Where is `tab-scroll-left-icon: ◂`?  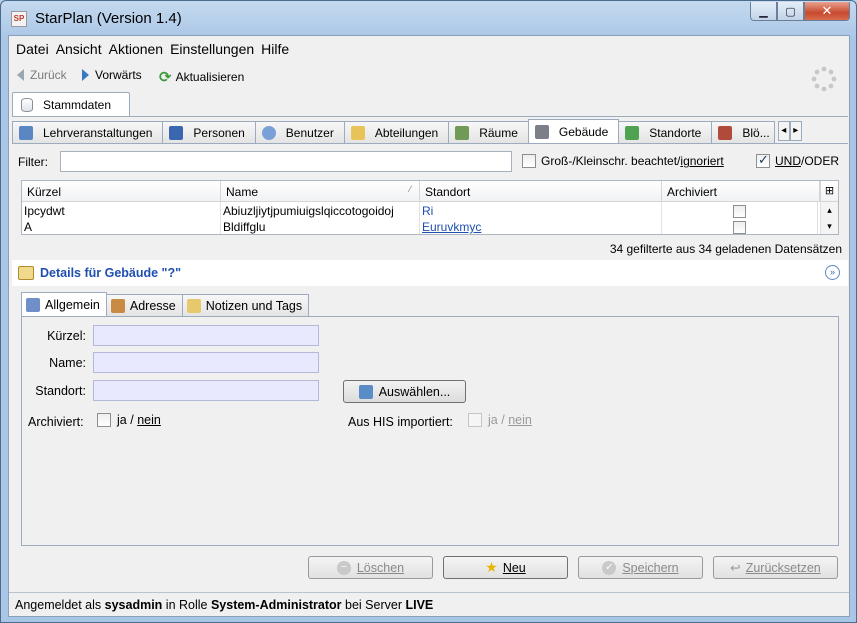 tab-scroll-left-icon: ◂ is located at coordinates (783, 131).